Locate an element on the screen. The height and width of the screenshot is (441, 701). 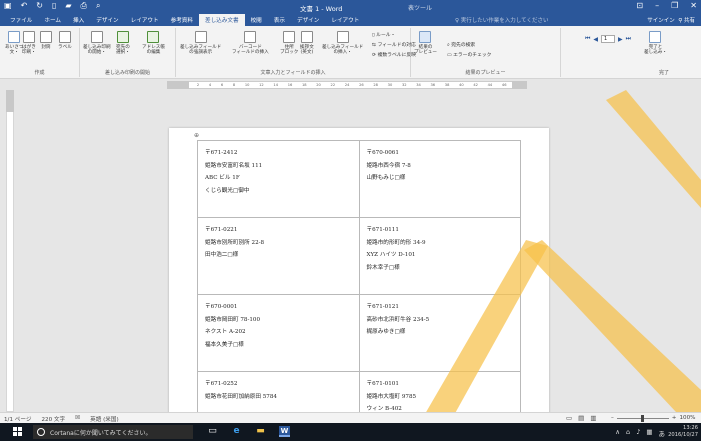
ime-mode-icon: ▦ is located at coordinates (649, 433).